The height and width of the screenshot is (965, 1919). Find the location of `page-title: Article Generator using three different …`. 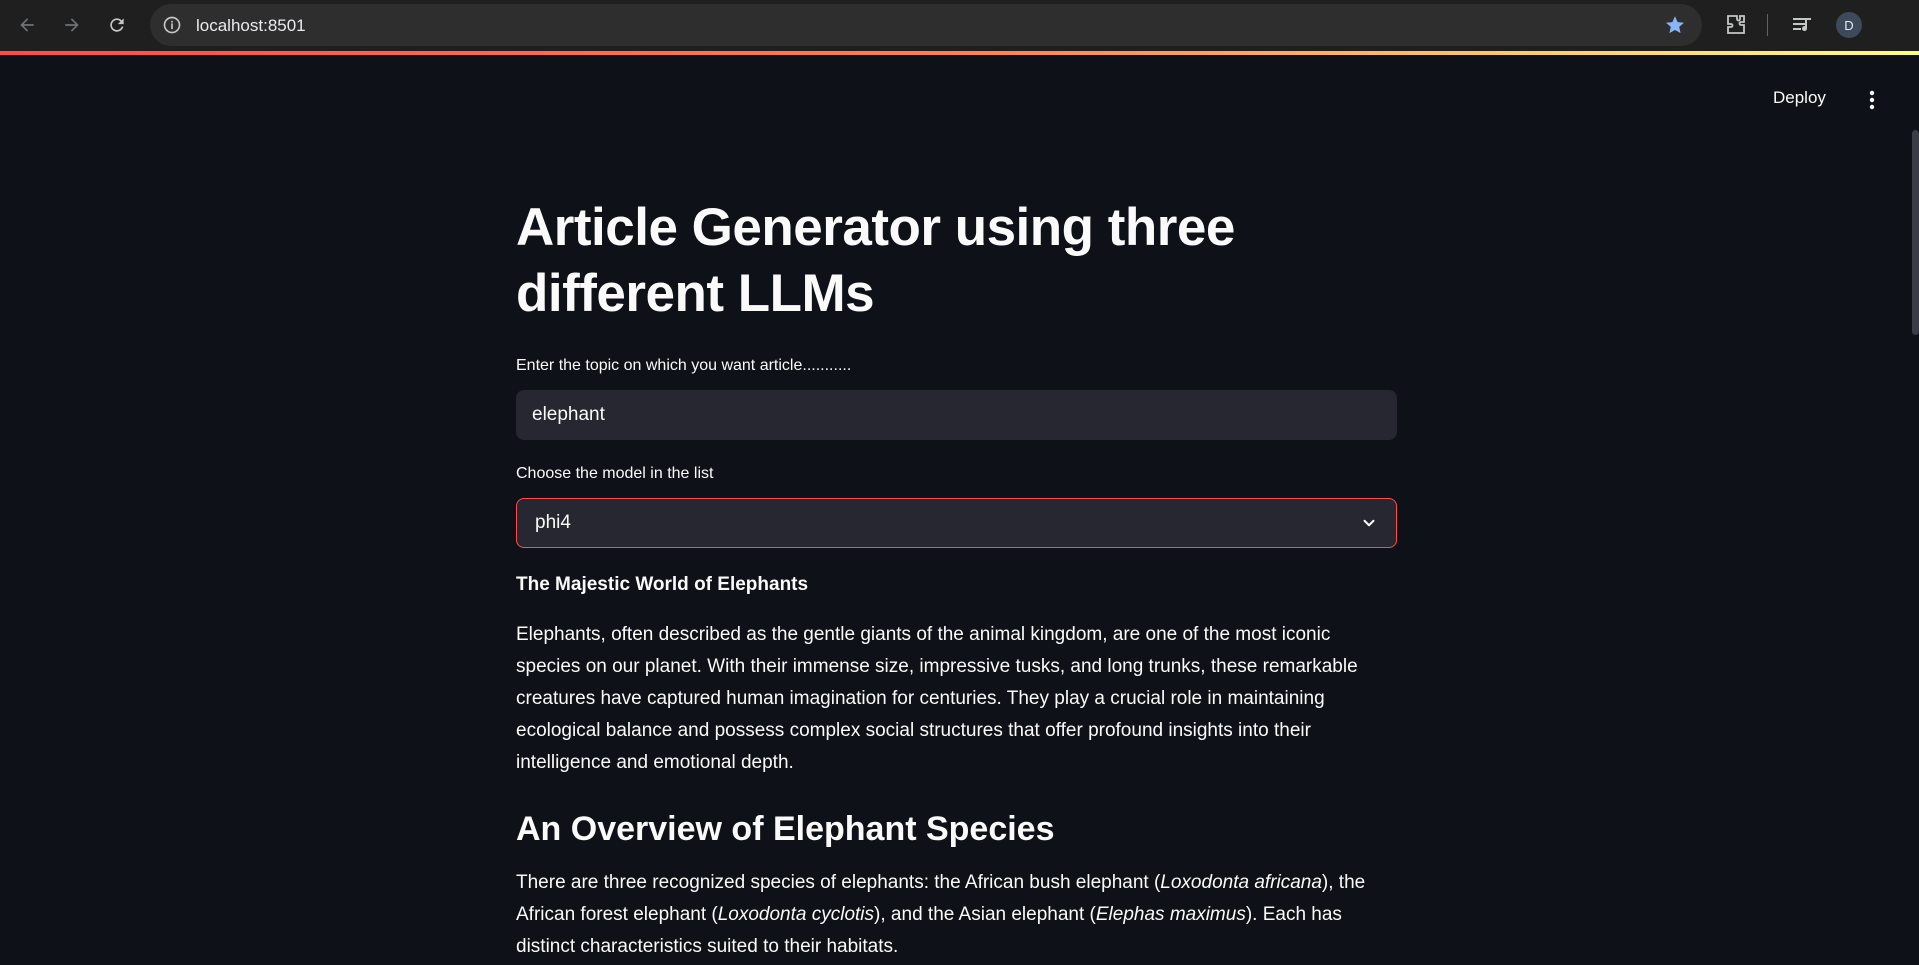

page-title: Article Generator using three different … is located at coordinates (875, 260).